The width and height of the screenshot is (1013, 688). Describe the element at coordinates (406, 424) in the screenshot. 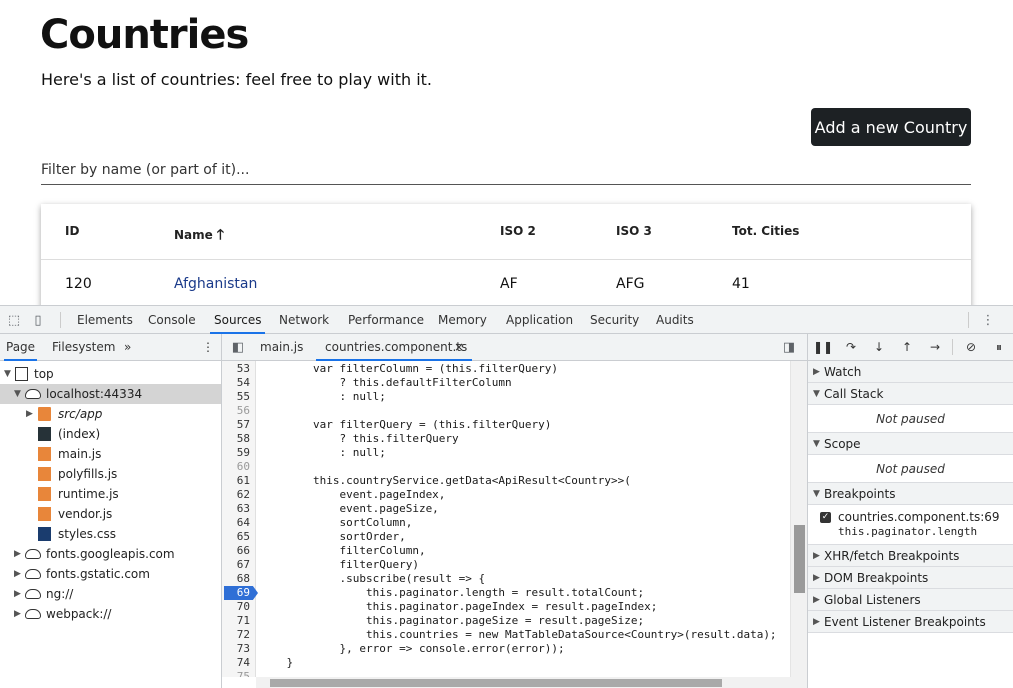

I see `code-line: var filterQuery = (this.filterQuery)` at that location.